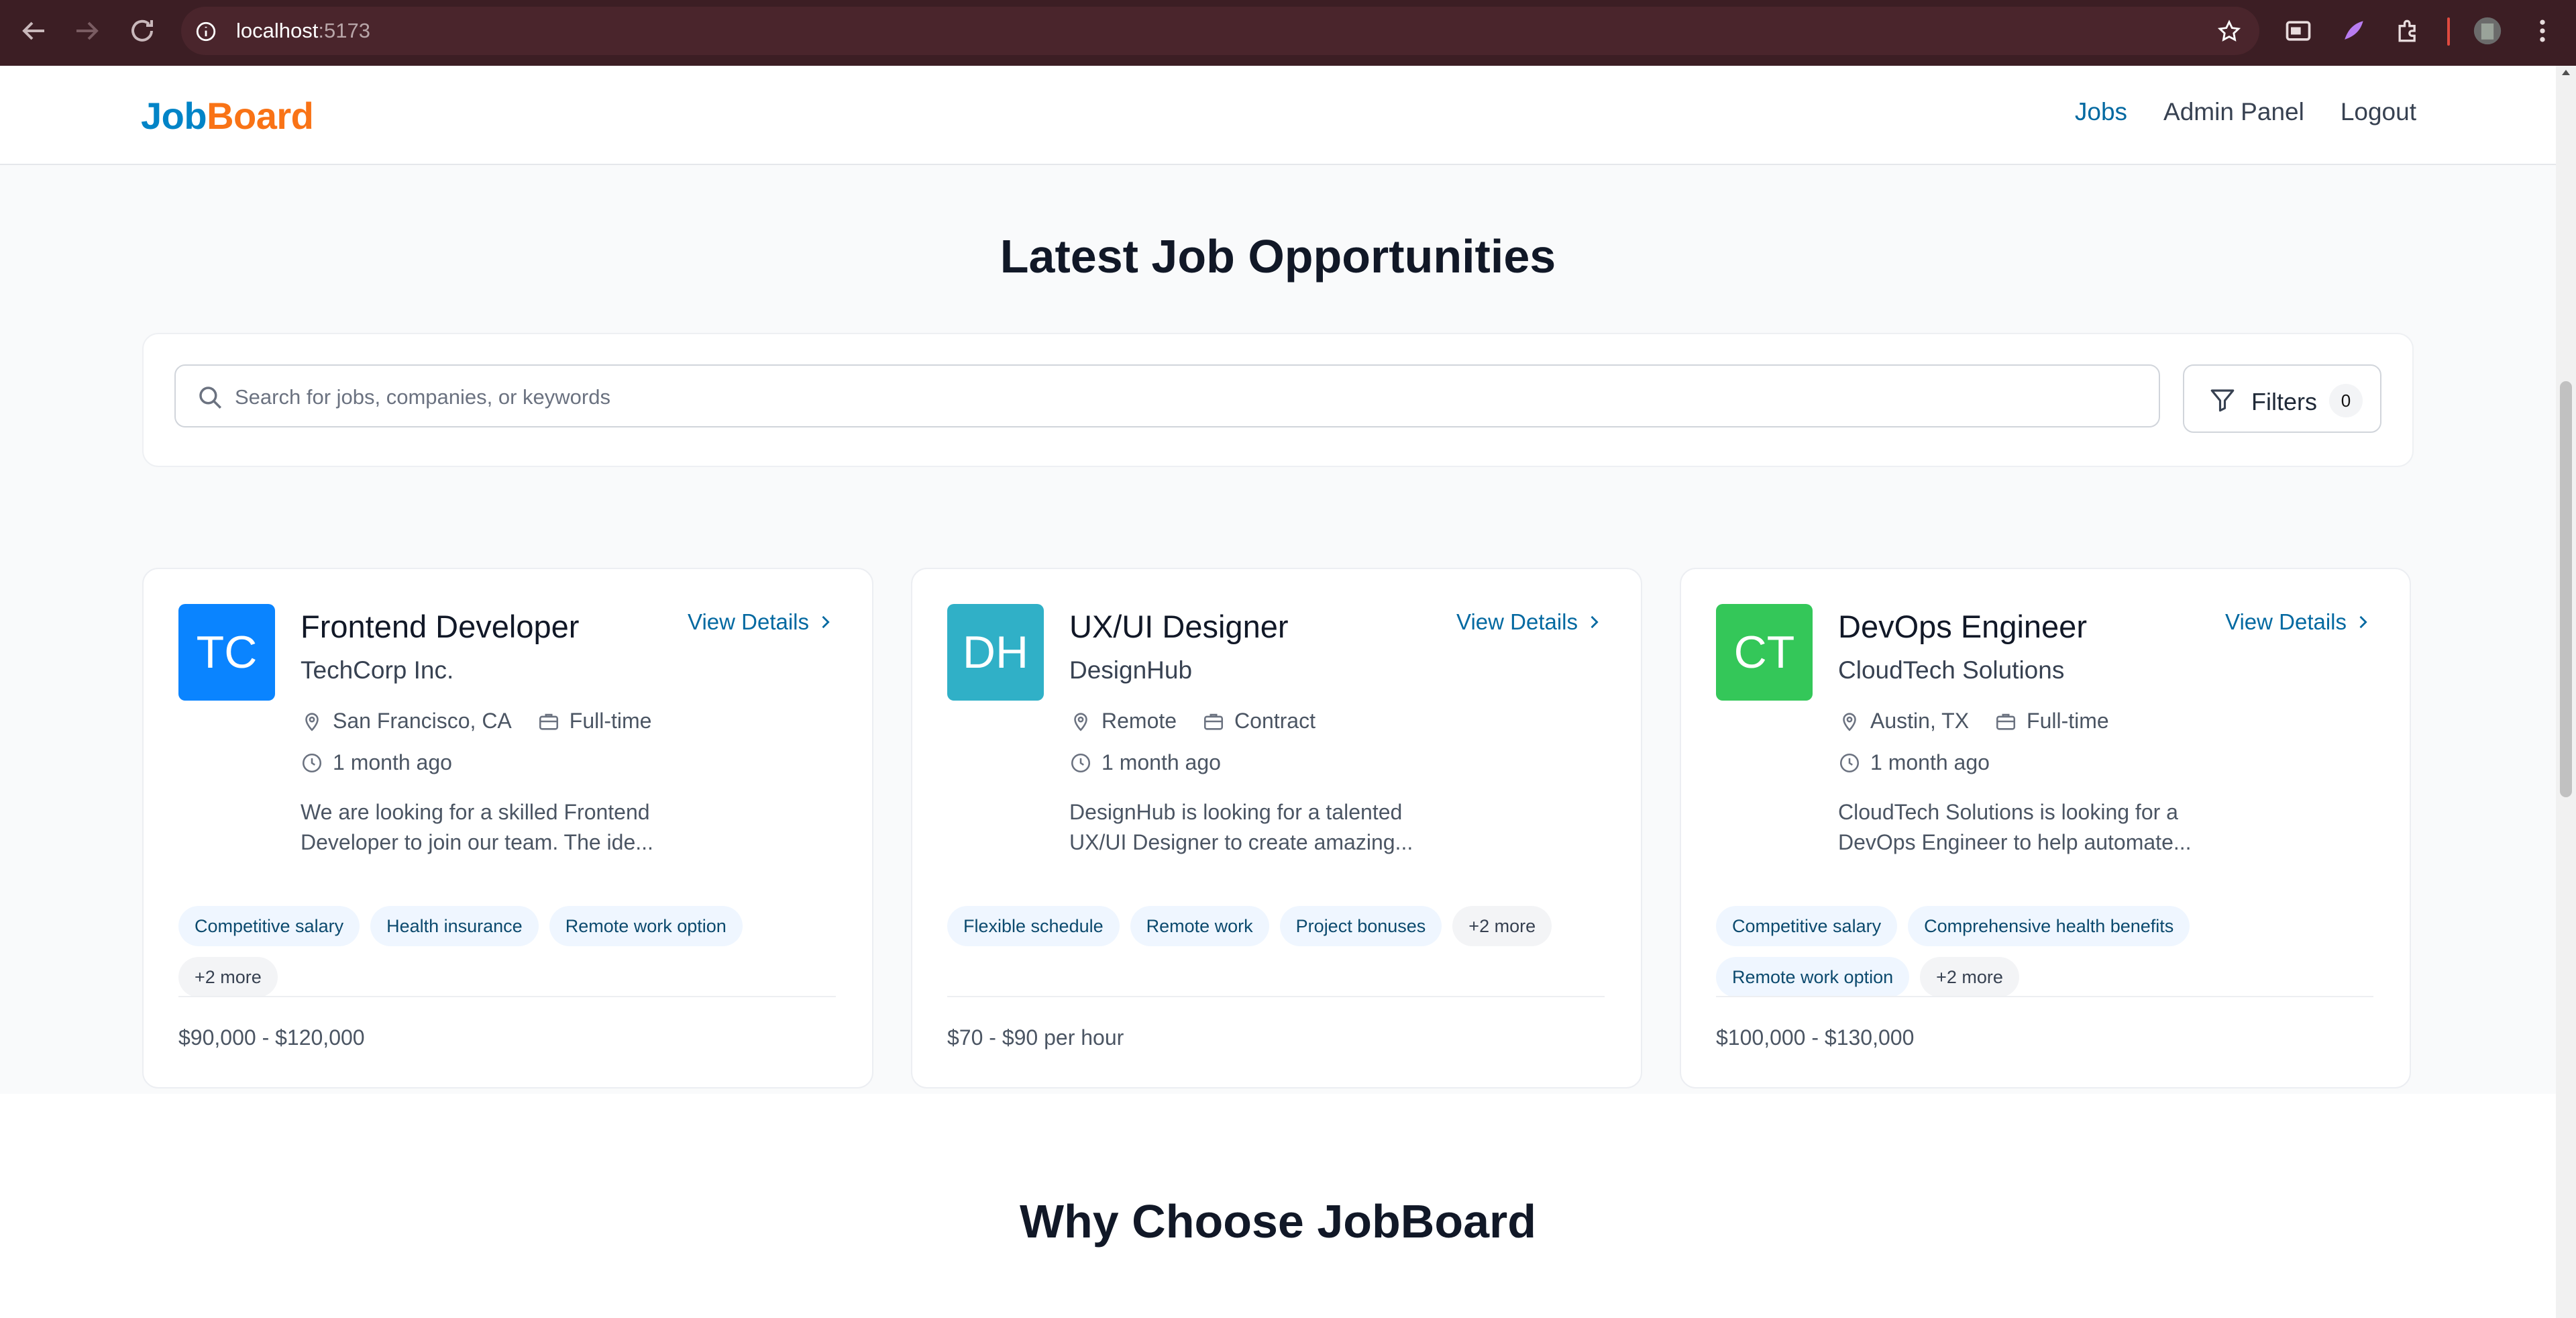  I want to click on job-meta: Austin, TX Full-time, so click(1973, 721).